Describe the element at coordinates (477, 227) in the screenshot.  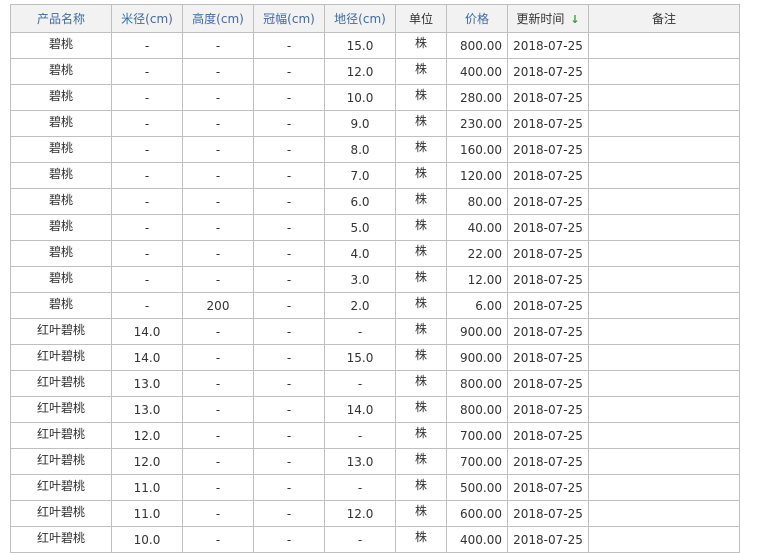
I see `cell-price: 40.00` at that location.